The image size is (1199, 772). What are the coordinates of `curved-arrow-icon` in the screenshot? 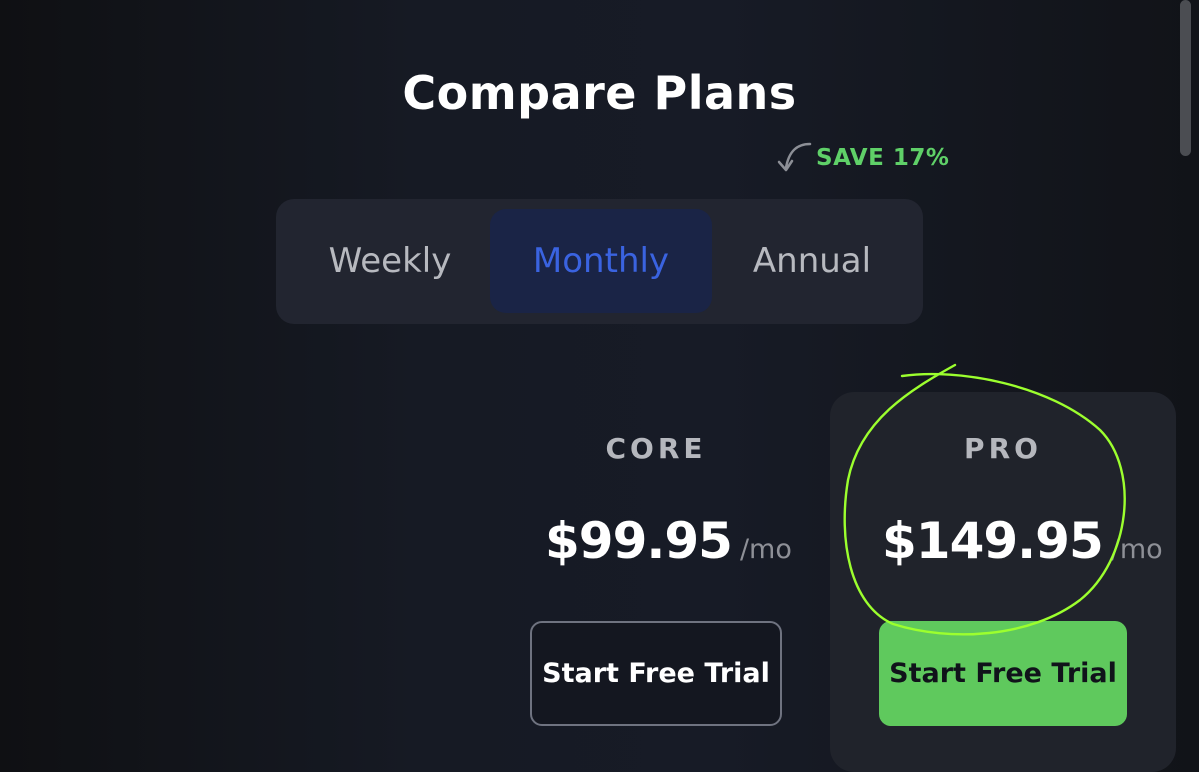 It's located at (794, 157).